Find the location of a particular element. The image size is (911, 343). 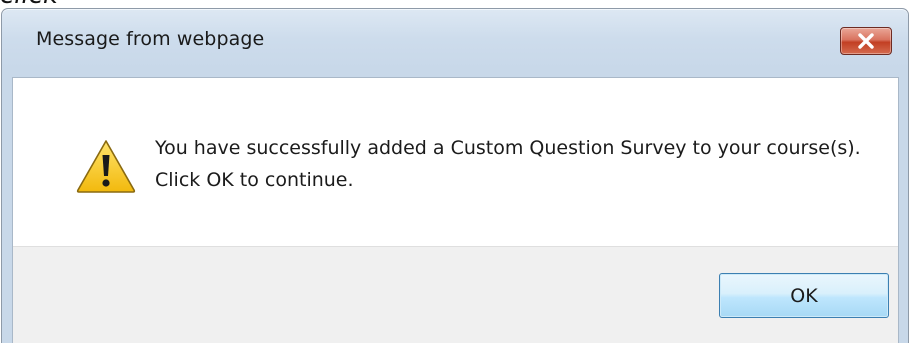

close-button is located at coordinates (866, 41).